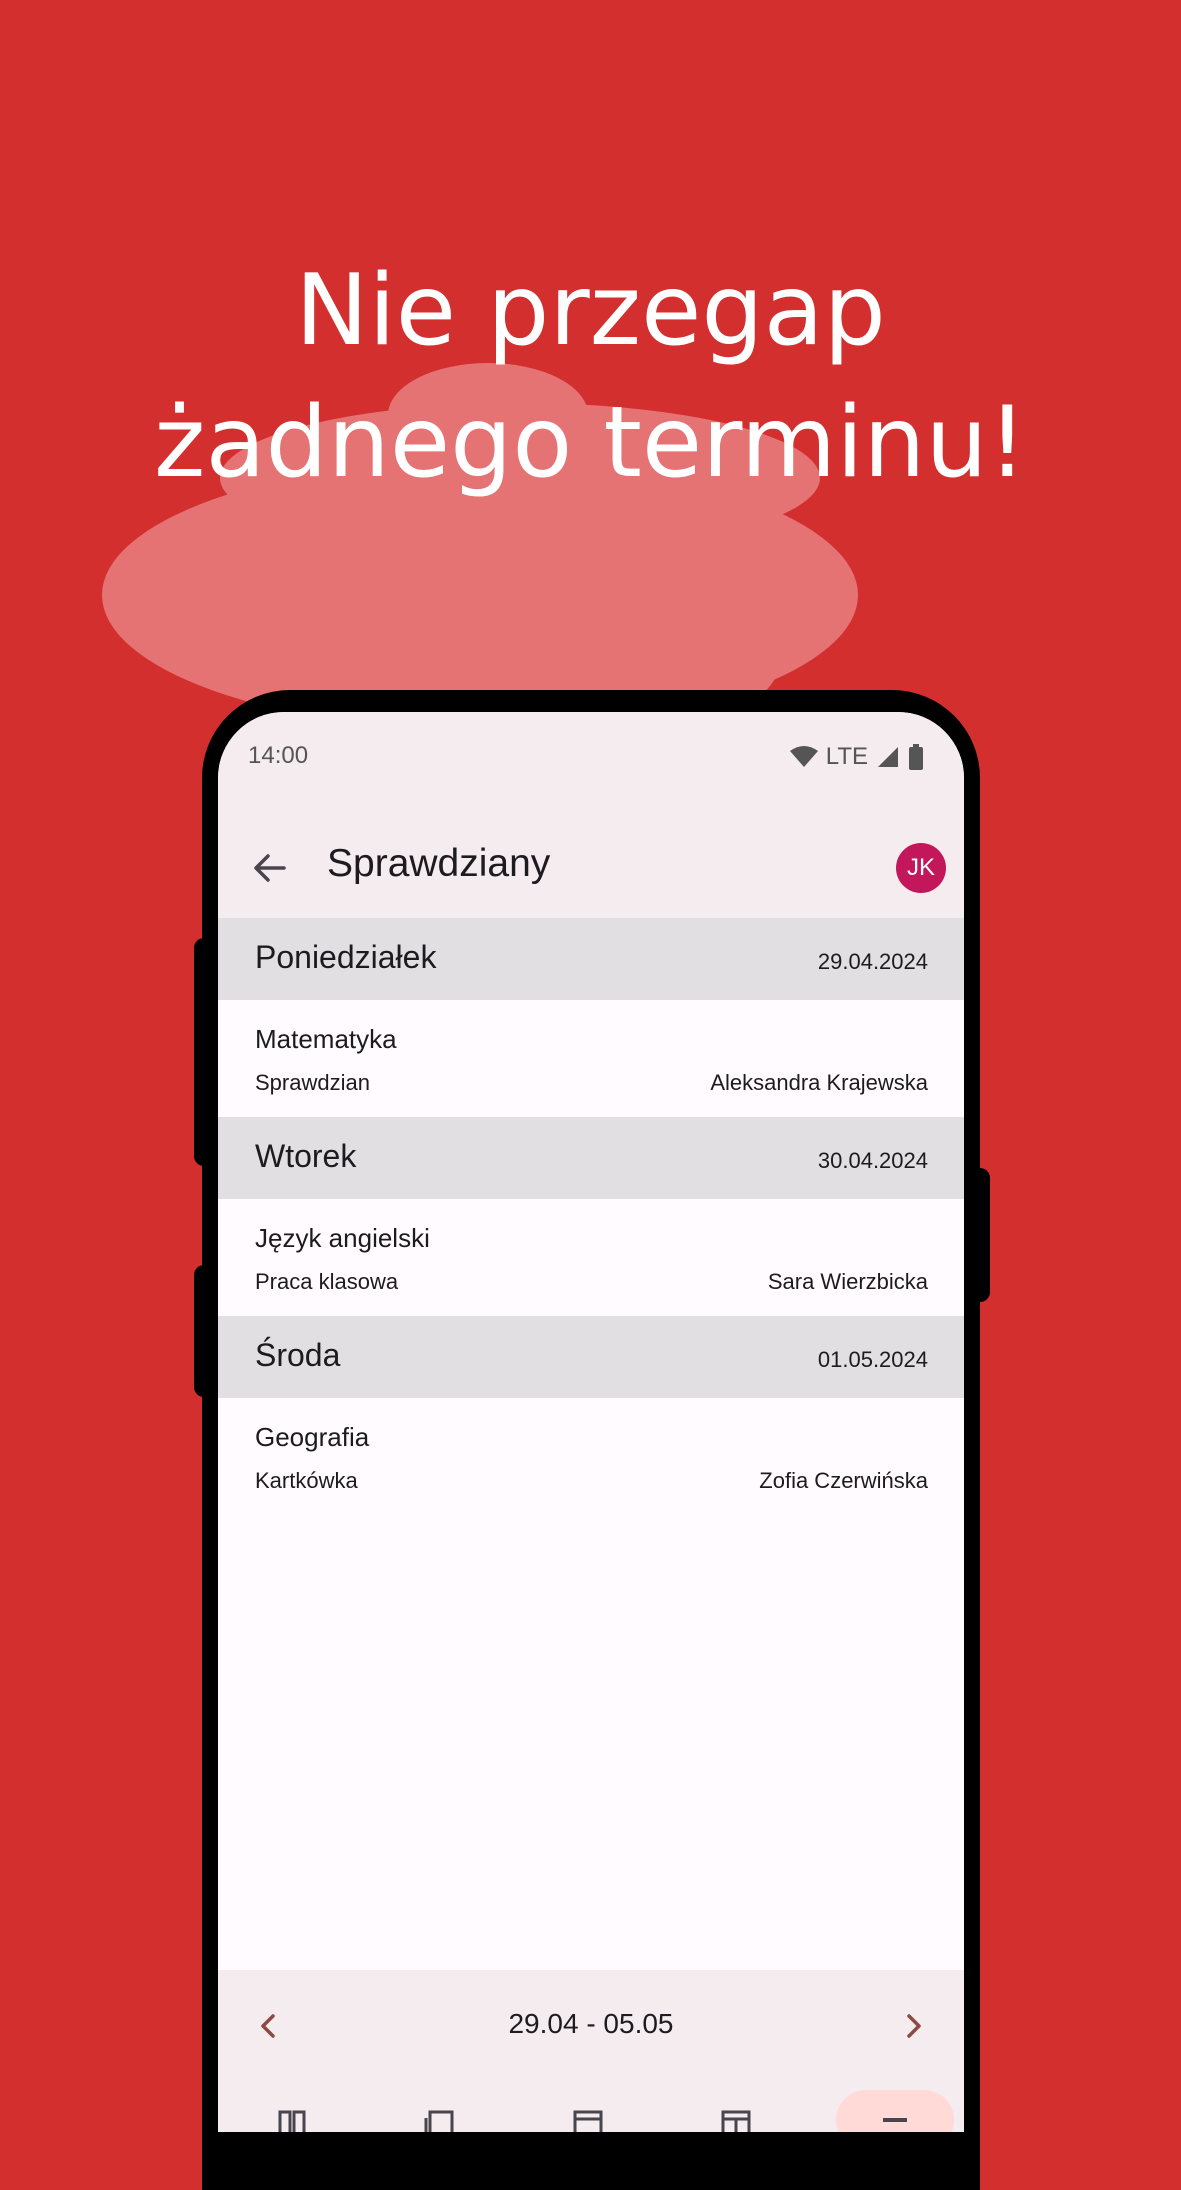 This screenshot has height=2190, width=1181. Describe the element at coordinates (327, 1281) in the screenshot. I see `exam-type: Praca klasowa` at that location.